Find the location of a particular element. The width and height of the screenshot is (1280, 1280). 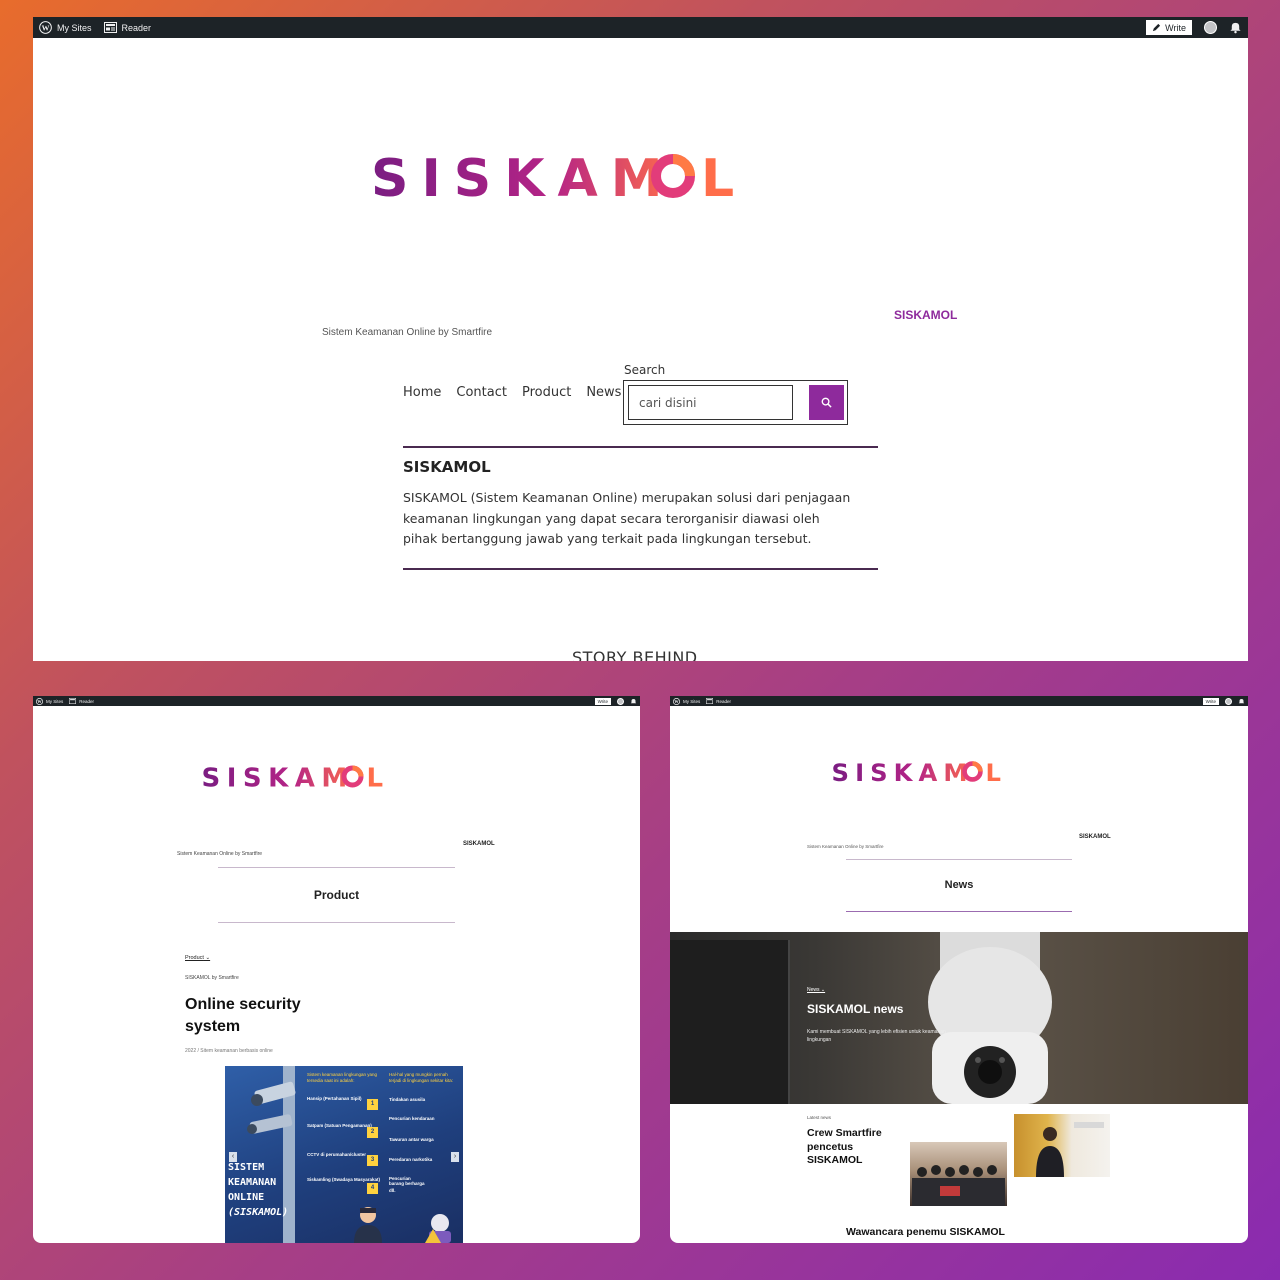

svg-text: W is located at coordinates (46, 27).